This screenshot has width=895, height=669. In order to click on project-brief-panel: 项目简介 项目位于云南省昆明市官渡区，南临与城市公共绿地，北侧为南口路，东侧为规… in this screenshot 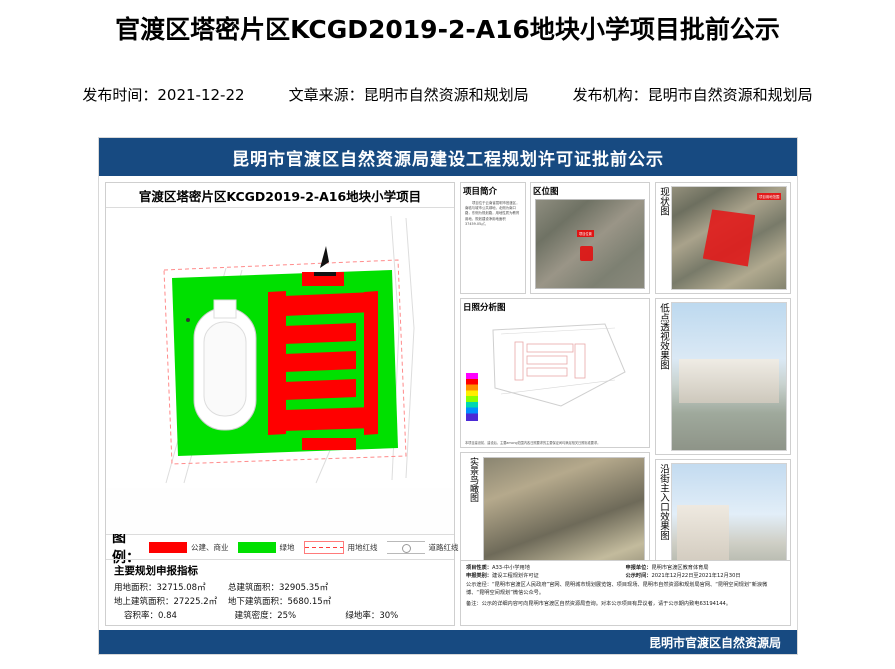, I will do `click(493, 238)`.